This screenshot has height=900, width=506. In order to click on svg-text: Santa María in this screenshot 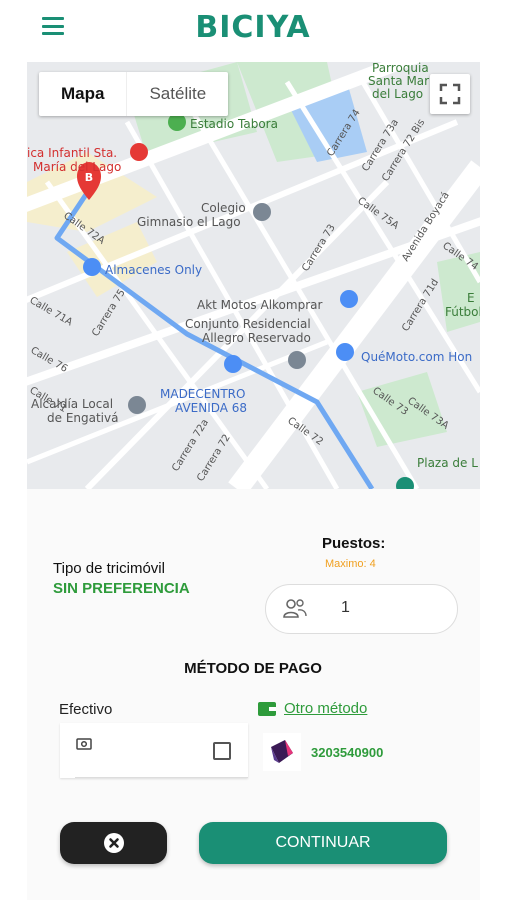, I will do `click(404, 81)`.